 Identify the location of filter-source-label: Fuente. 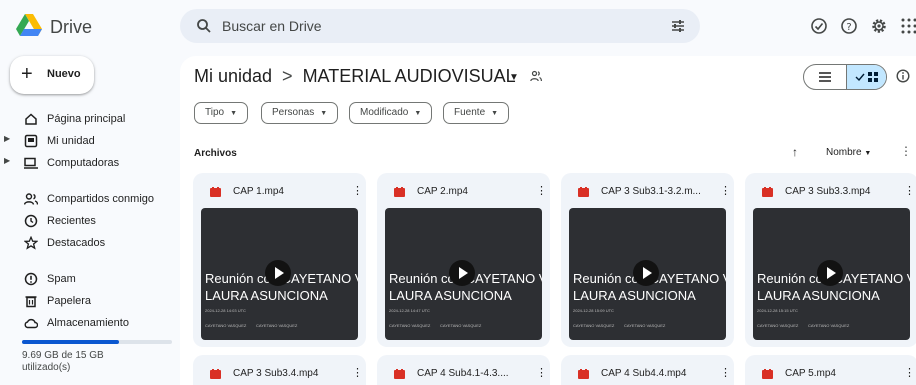
(470, 112).